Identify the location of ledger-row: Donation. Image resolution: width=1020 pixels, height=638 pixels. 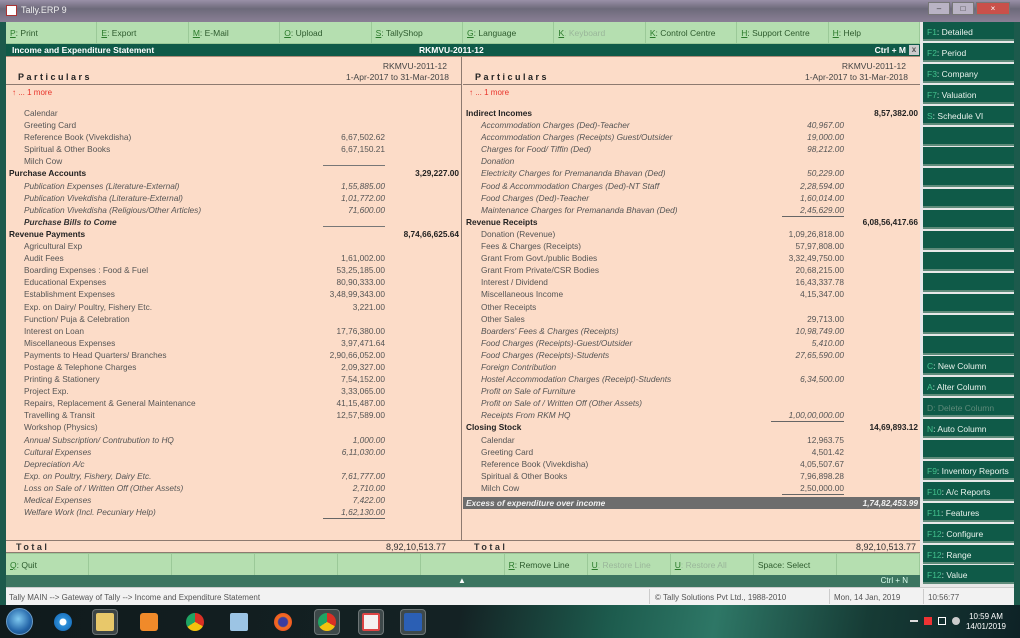
(691, 161).